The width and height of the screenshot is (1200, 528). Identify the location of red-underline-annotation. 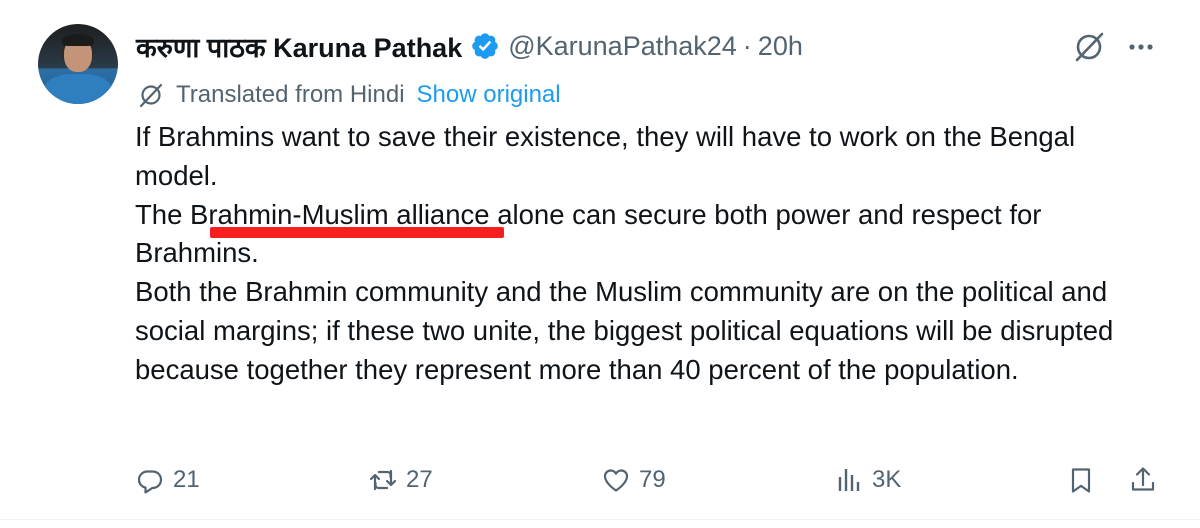
(357, 232).